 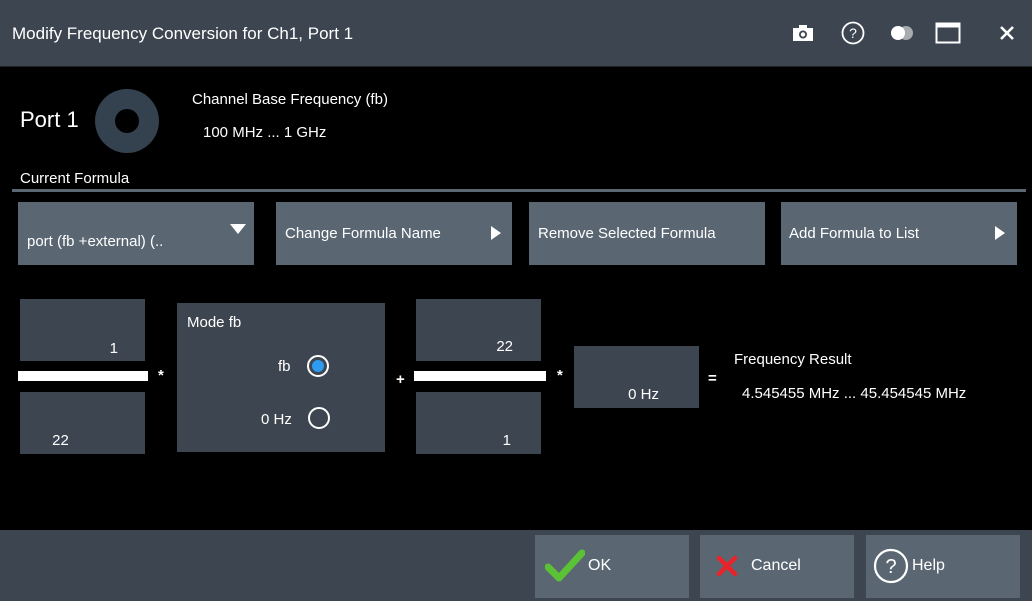 I want to click on maximize-icon, so click(x=948, y=33).